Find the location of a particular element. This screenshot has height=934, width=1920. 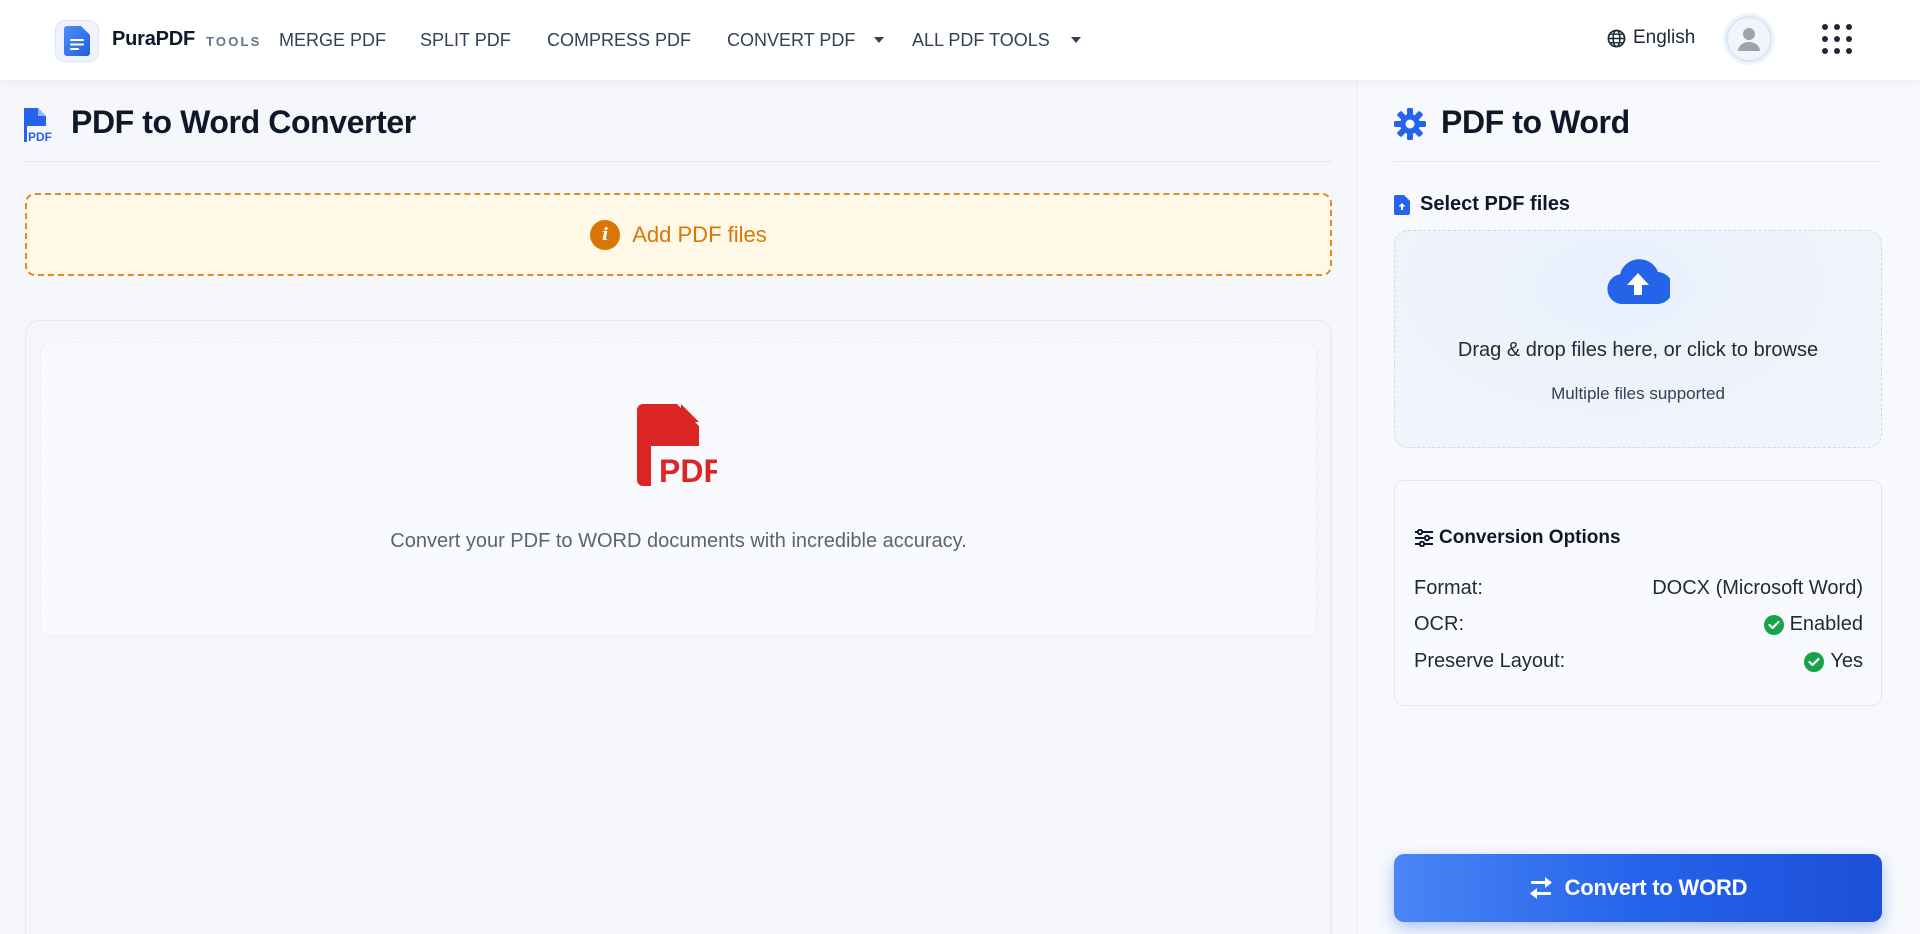

option-label: Format: is located at coordinates (1448, 588).